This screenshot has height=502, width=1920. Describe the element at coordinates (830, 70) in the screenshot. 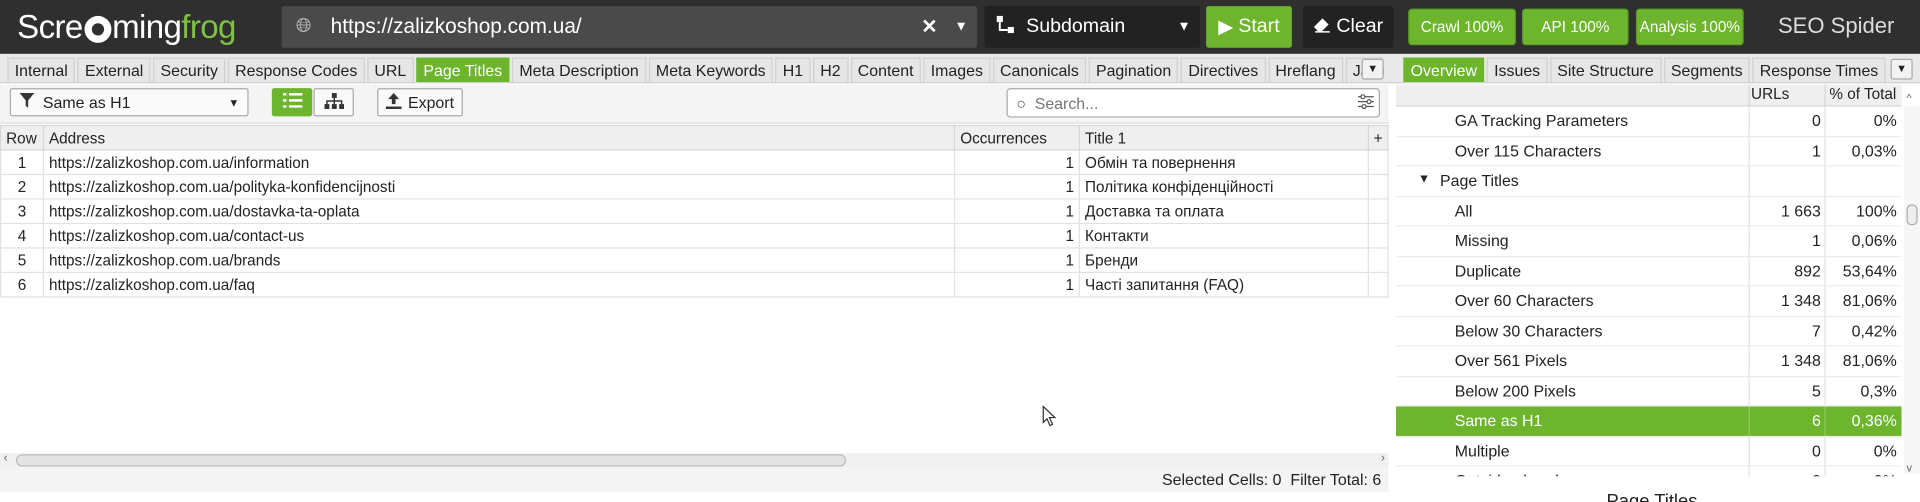

I see `tab-h2: H2` at that location.